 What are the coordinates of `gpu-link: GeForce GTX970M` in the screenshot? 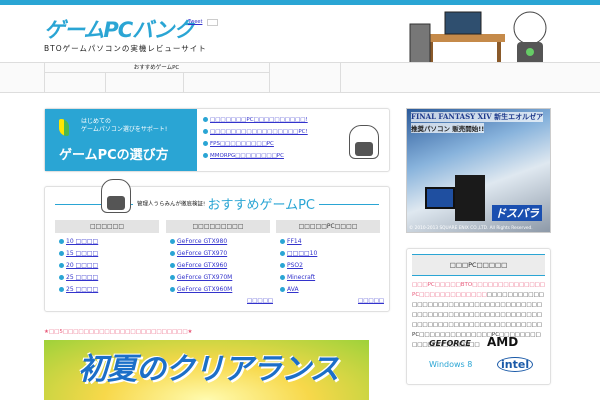 It's located at (201, 277).